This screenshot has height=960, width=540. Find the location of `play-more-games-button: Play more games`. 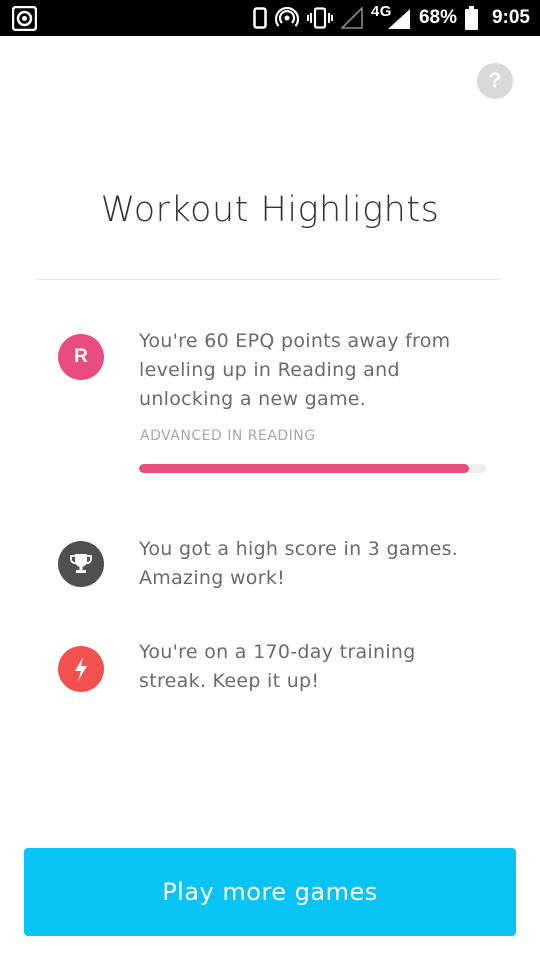

play-more-games-button: Play more games is located at coordinates (270, 892).